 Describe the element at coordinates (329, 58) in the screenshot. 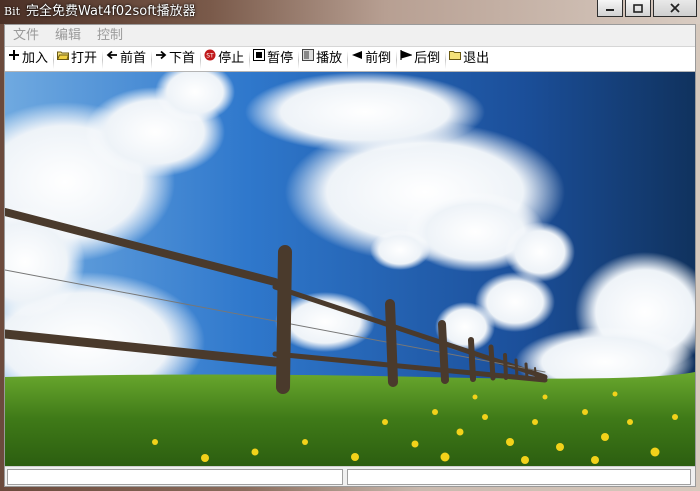

I see `play-label: 播放` at that location.